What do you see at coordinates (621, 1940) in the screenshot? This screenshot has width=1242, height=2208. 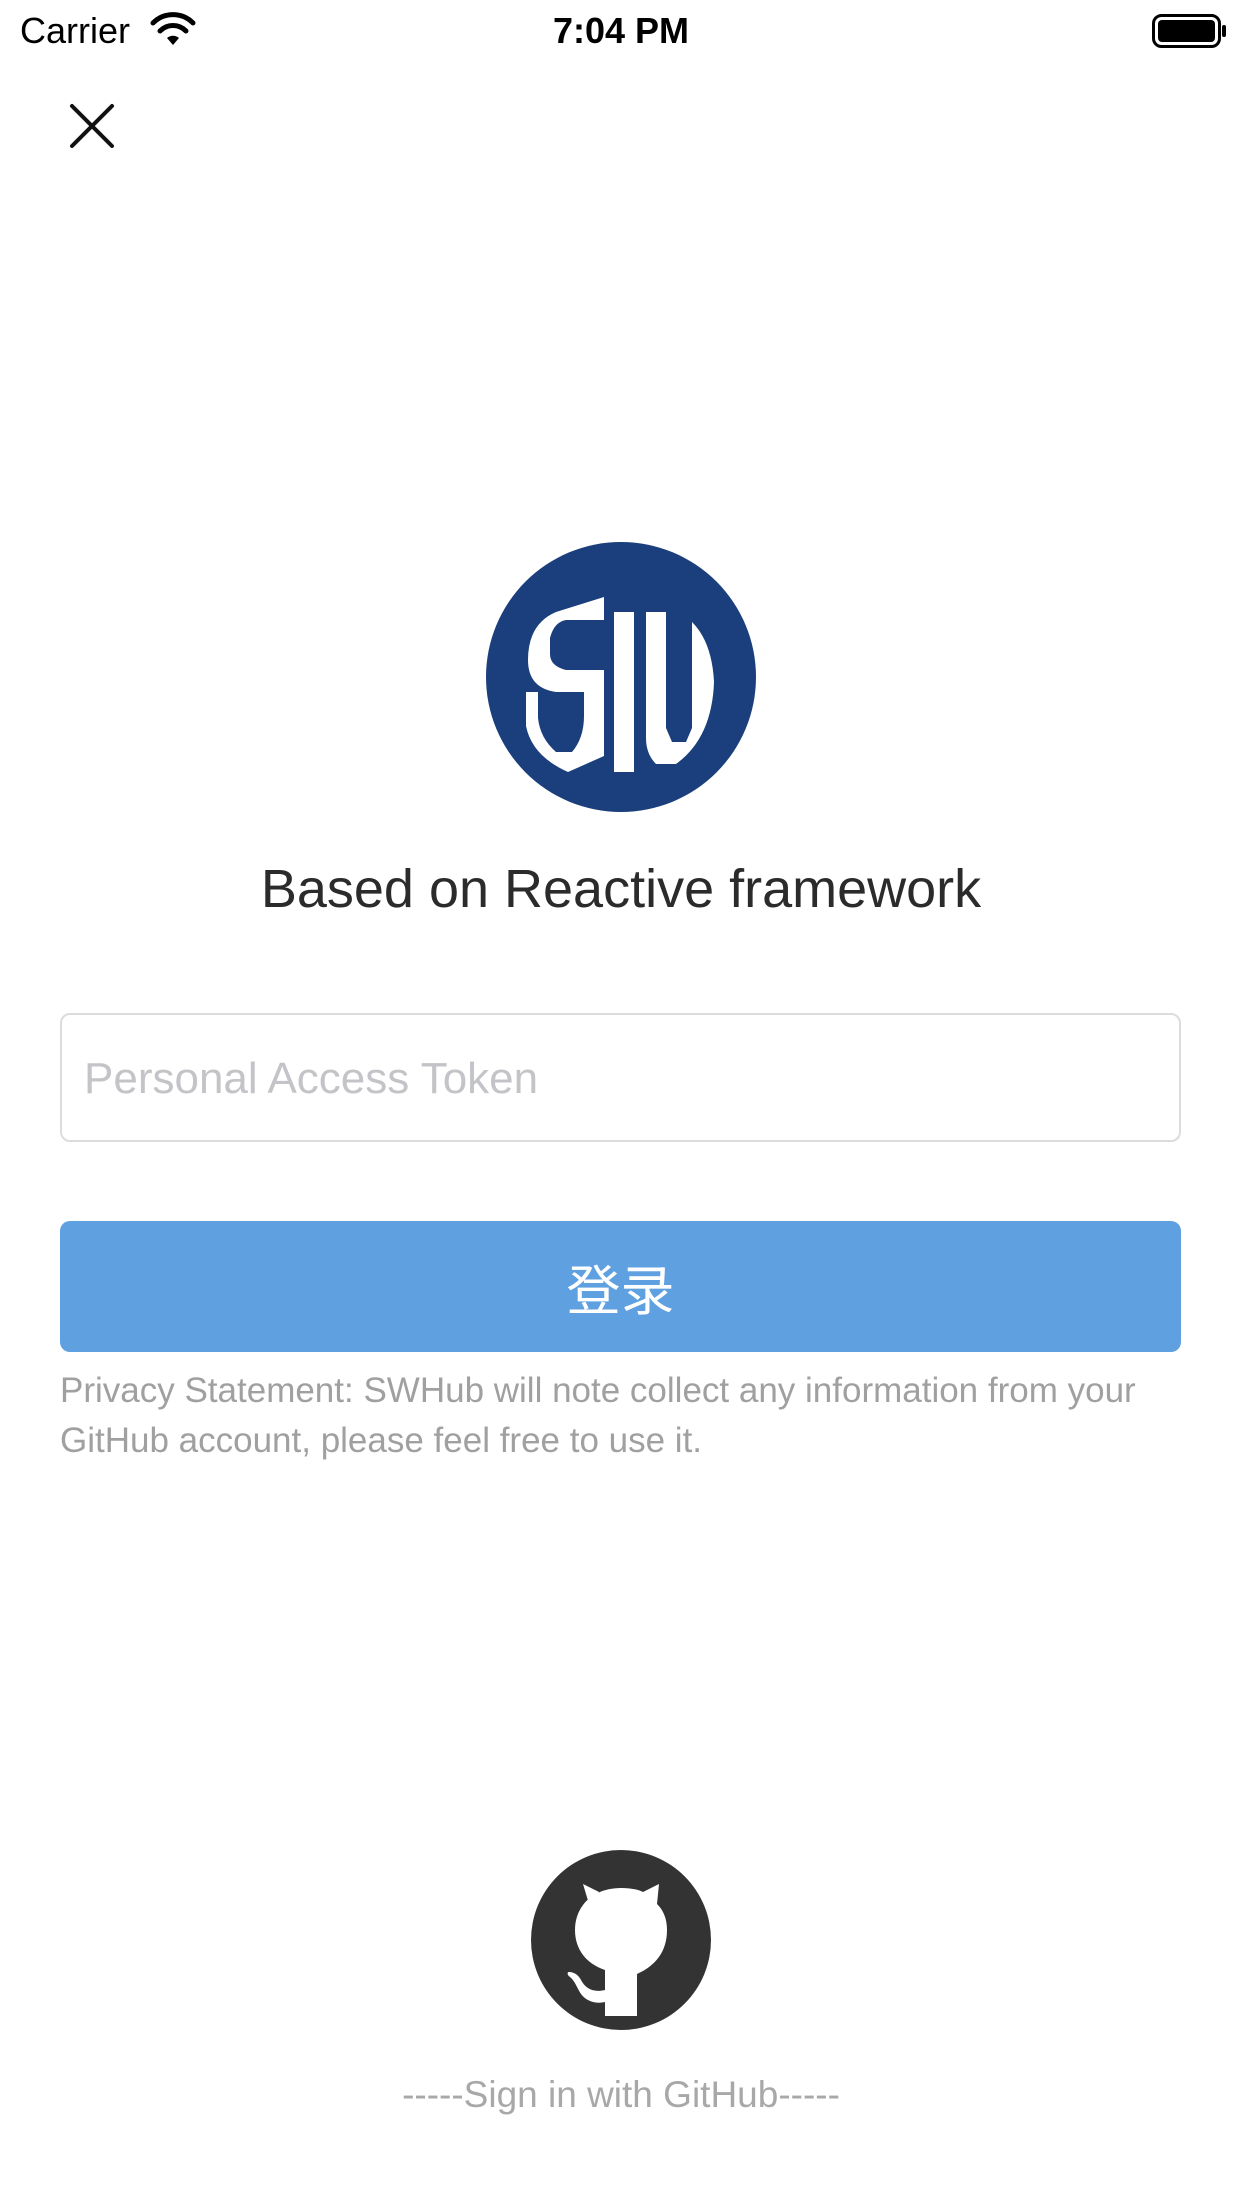 I see `github-icon` at bounding box center [621, 1940].